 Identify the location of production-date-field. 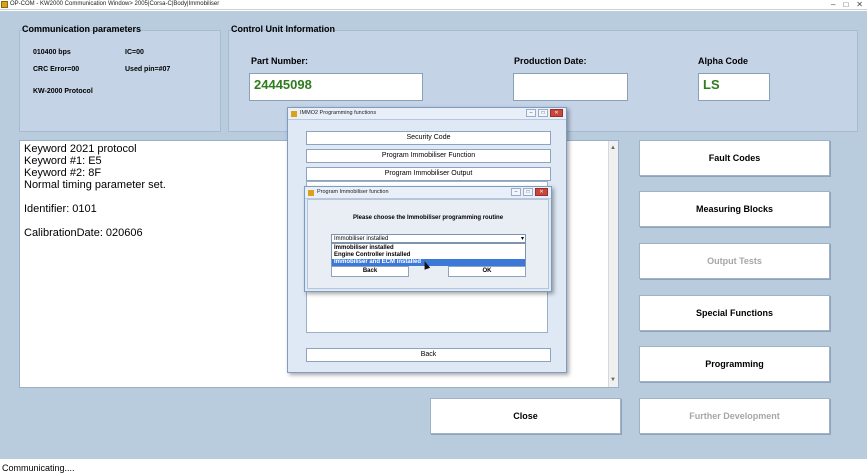
(570, 87).